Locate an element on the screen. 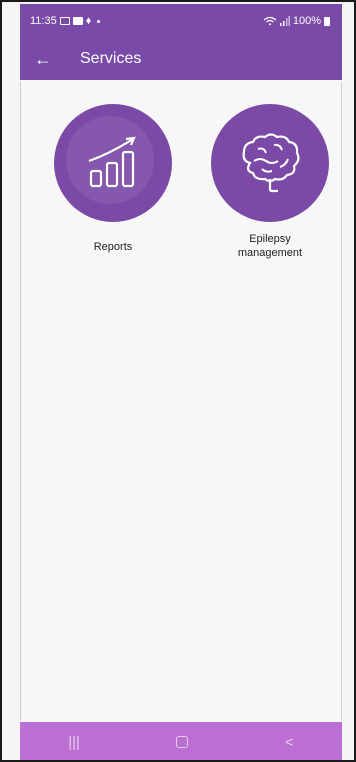 This screenshot has width=356, height=762. brain-icon is located at coordinates (271, 163).